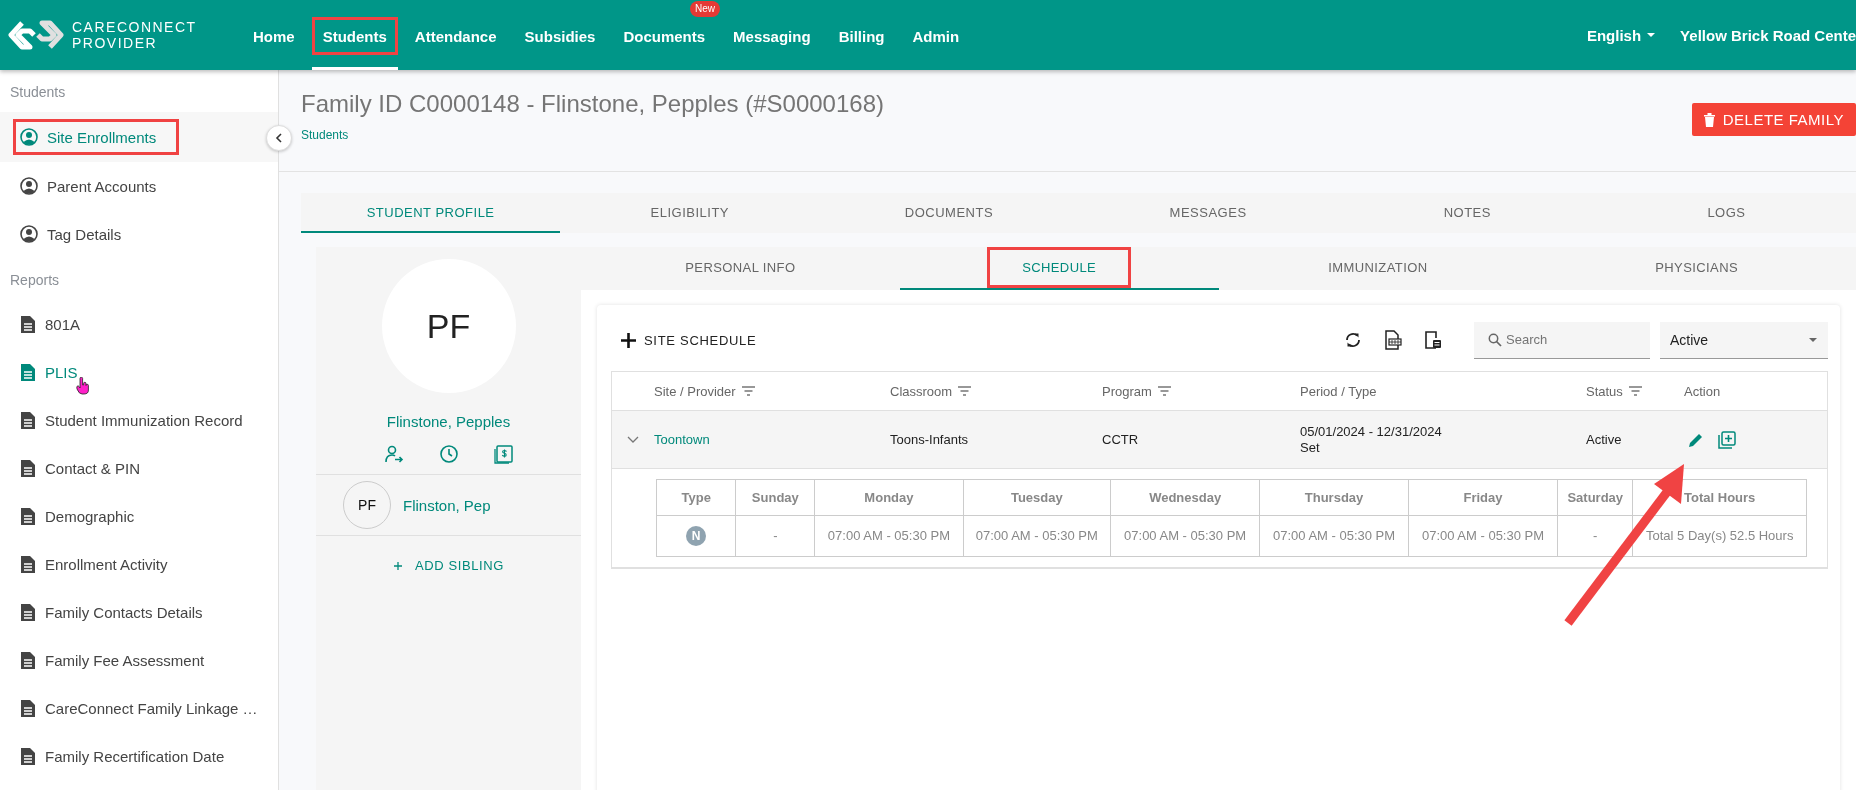  Describe the element at coordinates (689, 340) in the screenshot. I see `add-site-schedule-button: SITE SCHEDULE` at that location.